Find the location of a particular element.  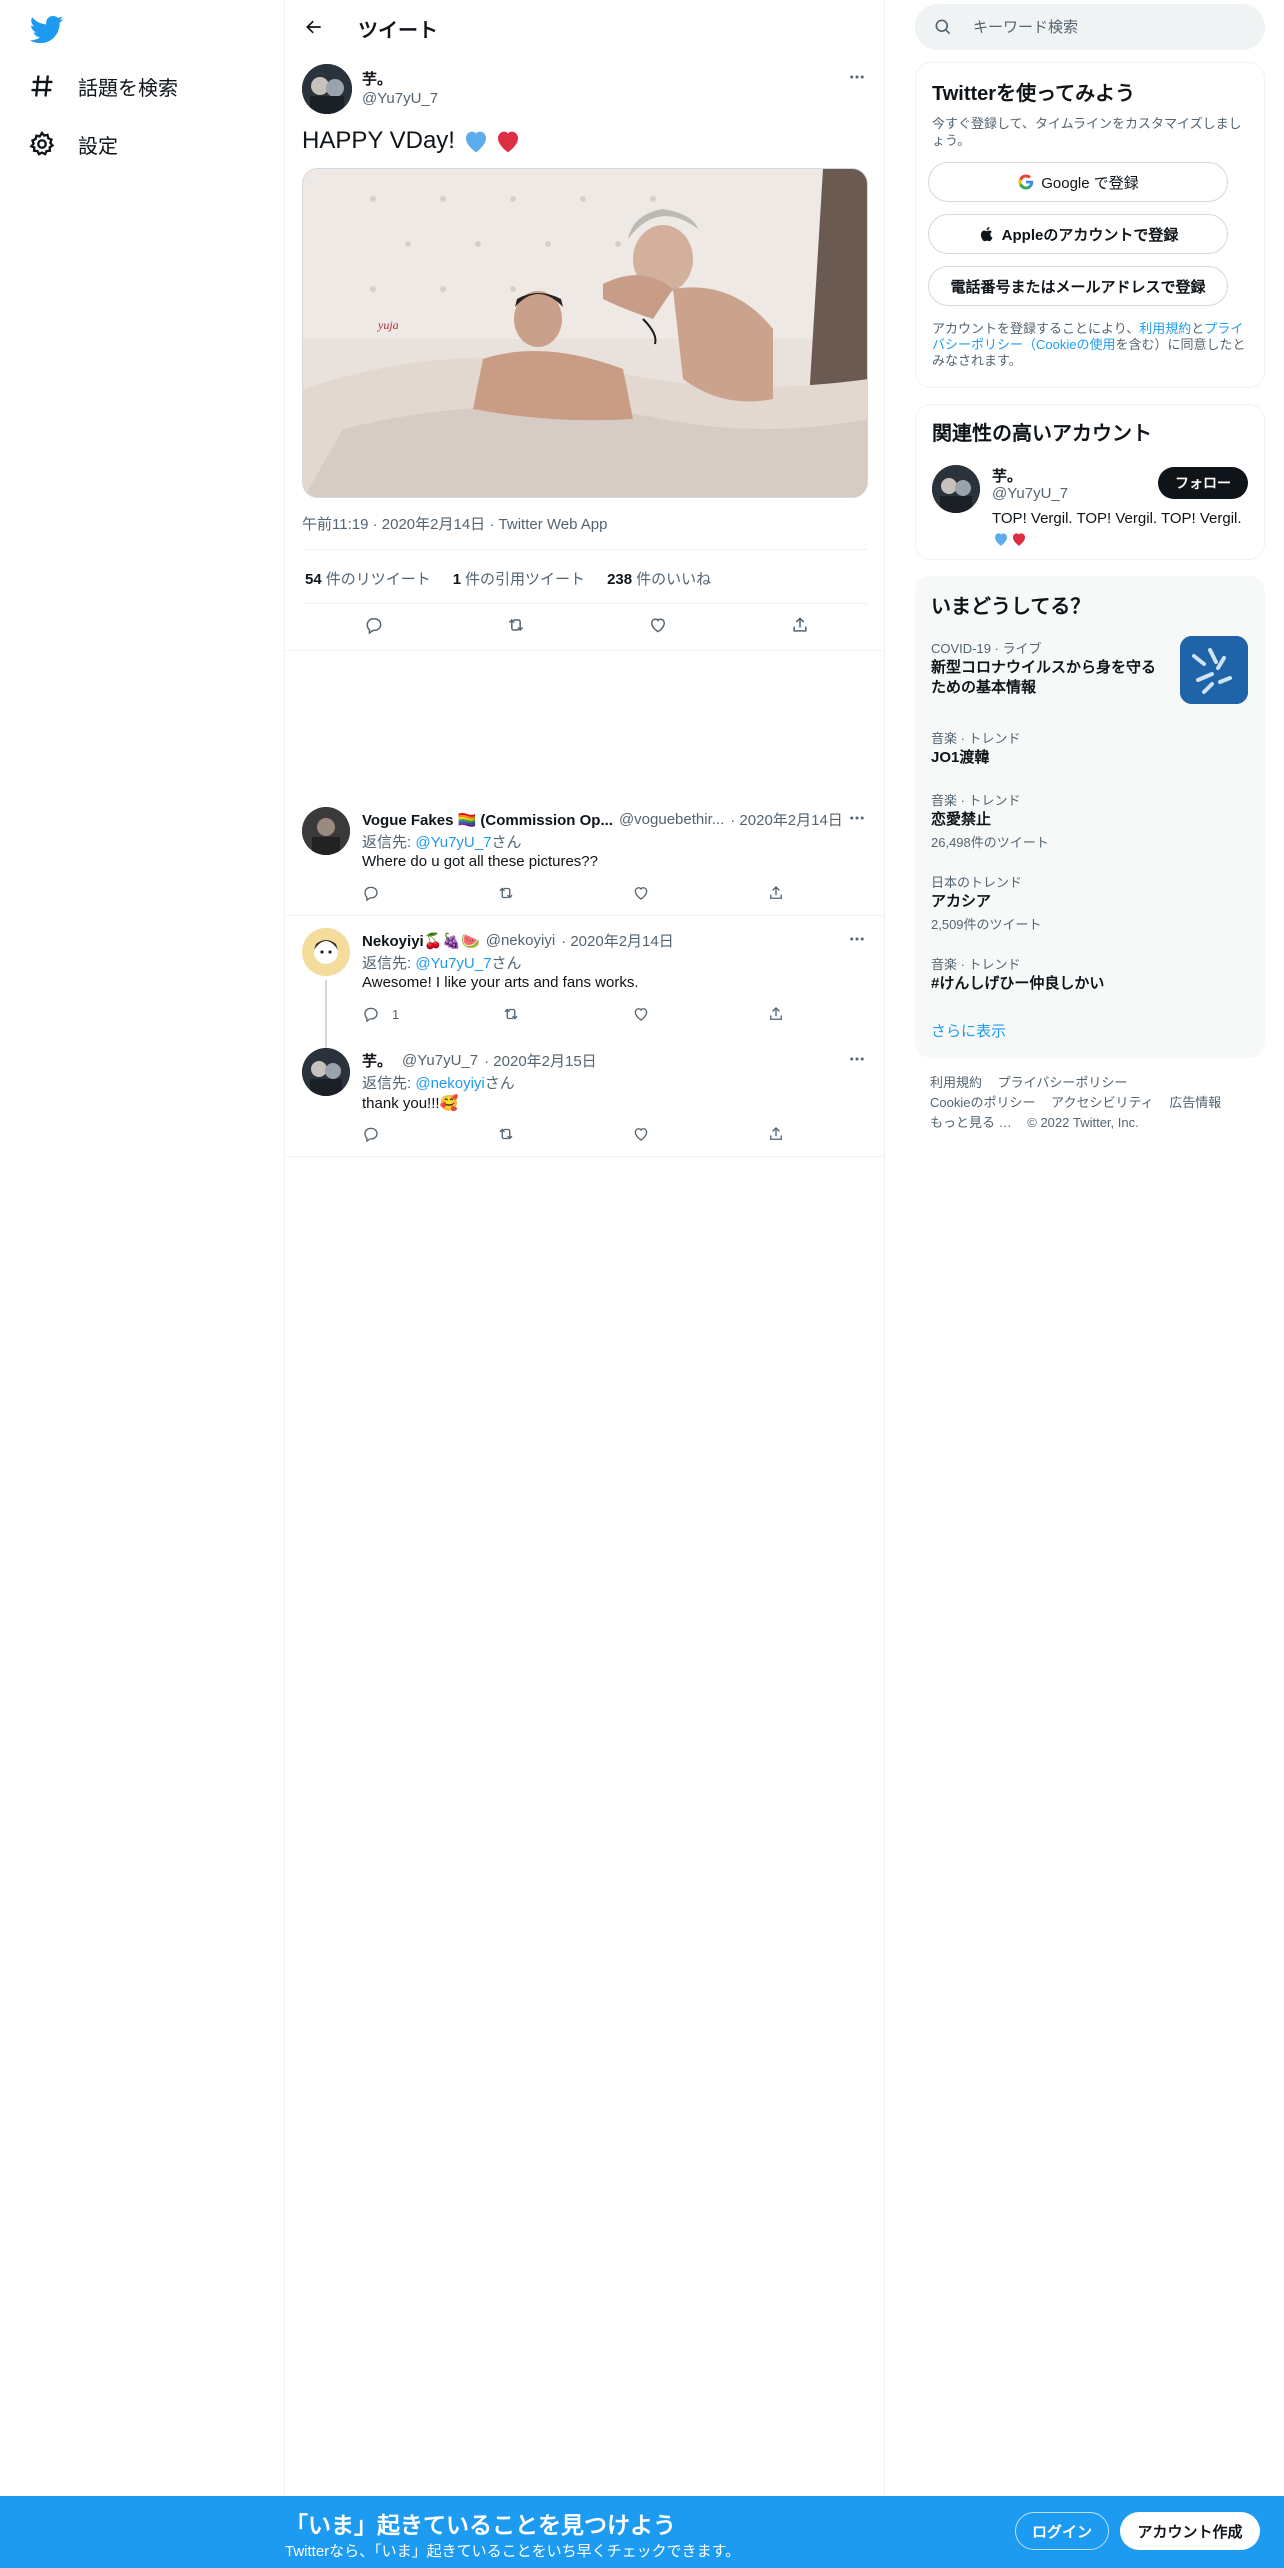

sidebar-item-settings: 設定 is located at coordinates (73, 144).